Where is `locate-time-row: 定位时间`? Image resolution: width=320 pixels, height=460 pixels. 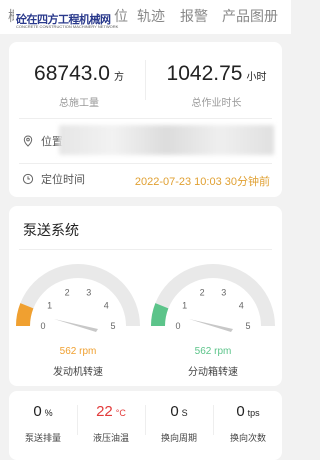 locate-time-row: 定位时间 is located at coordinates (53, 179).